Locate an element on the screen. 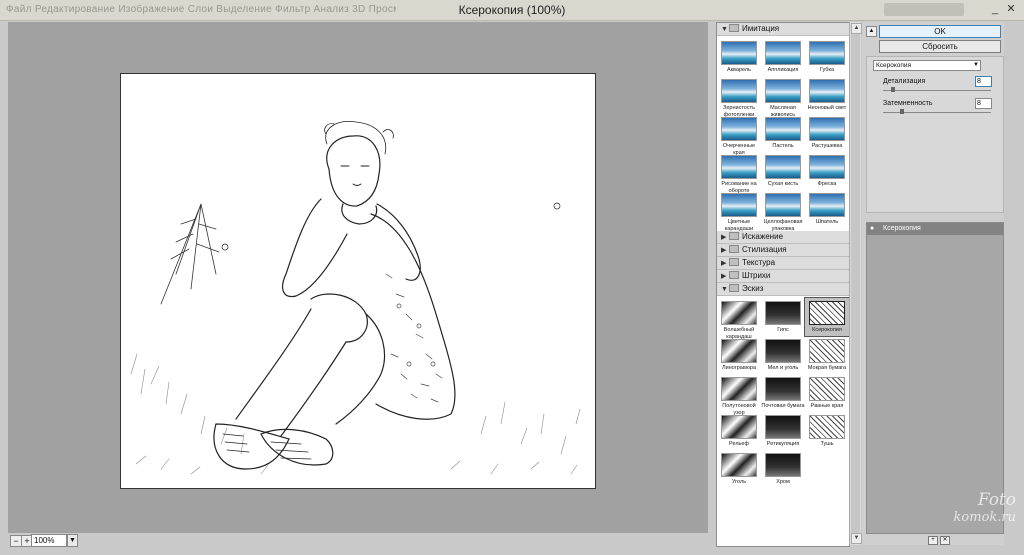  darkness-input: 8 is located at coordinates (983, 103).